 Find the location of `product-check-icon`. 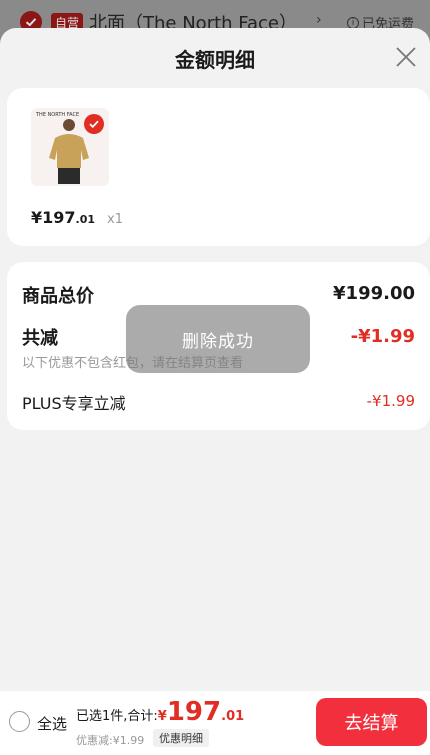

product-check-icon is located at coordinates (94, 124).